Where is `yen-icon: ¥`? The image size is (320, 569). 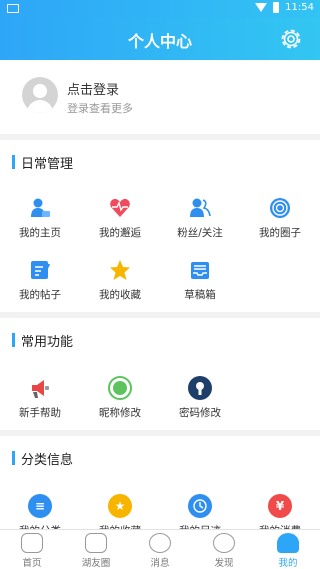 yen-icon: ¥ is located at coordinates (280, 506).